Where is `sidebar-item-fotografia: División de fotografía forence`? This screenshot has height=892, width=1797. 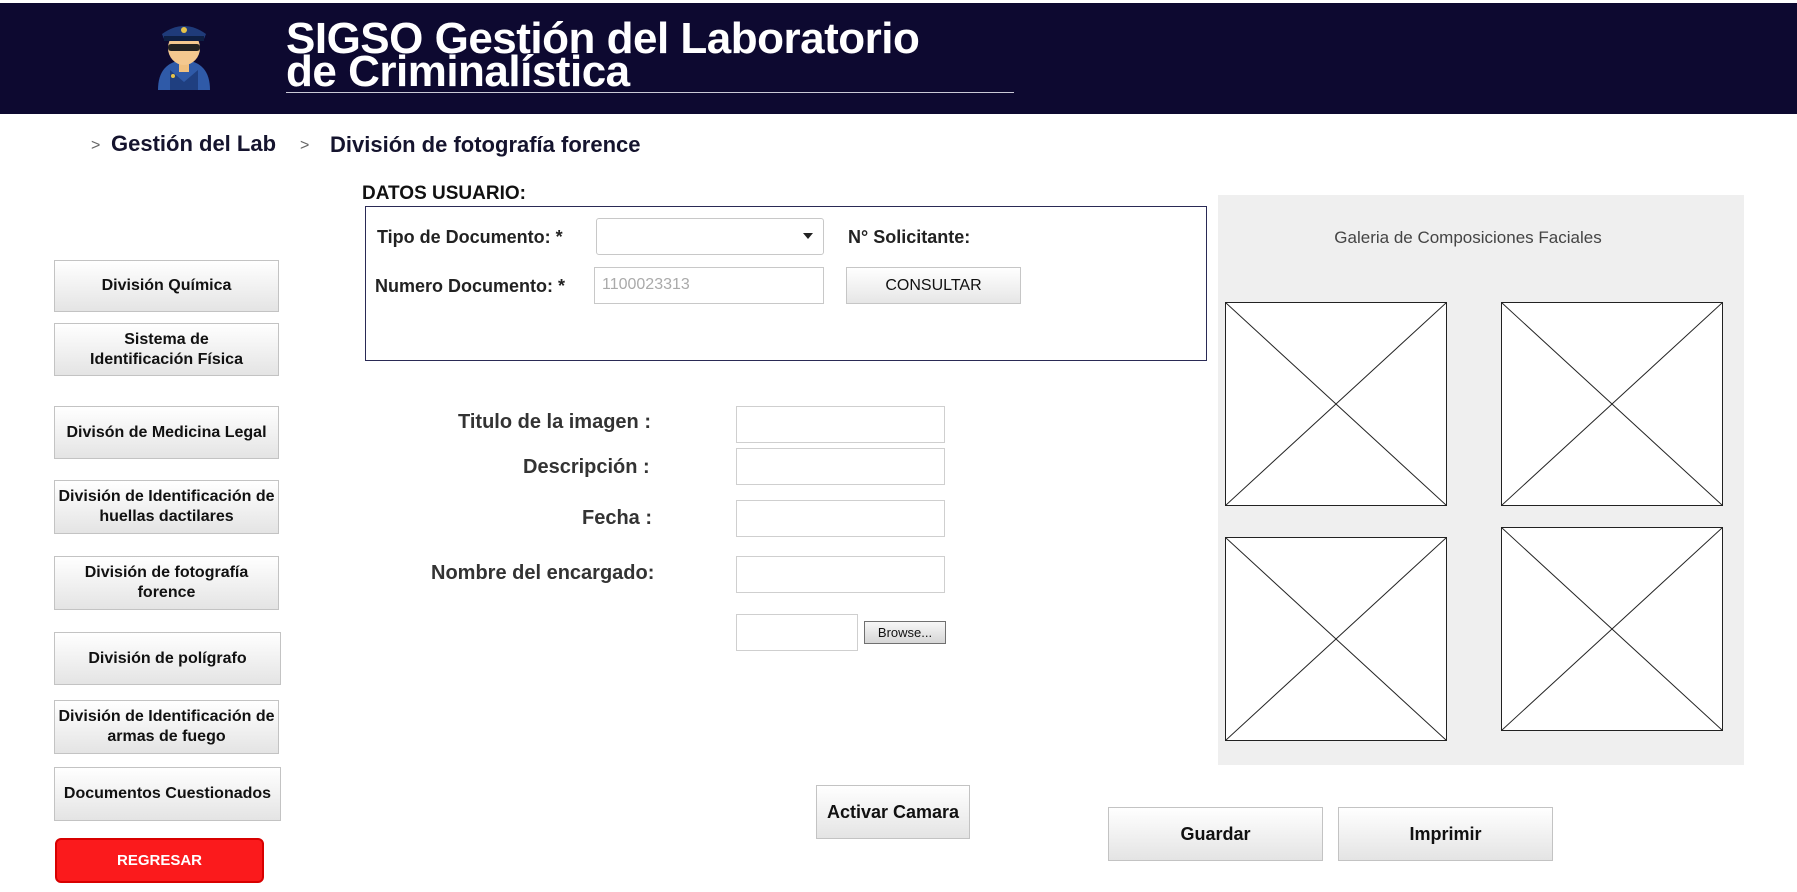
sidebar-item-fotografia: División de fotografía forence is located at coordinates (166, 583).